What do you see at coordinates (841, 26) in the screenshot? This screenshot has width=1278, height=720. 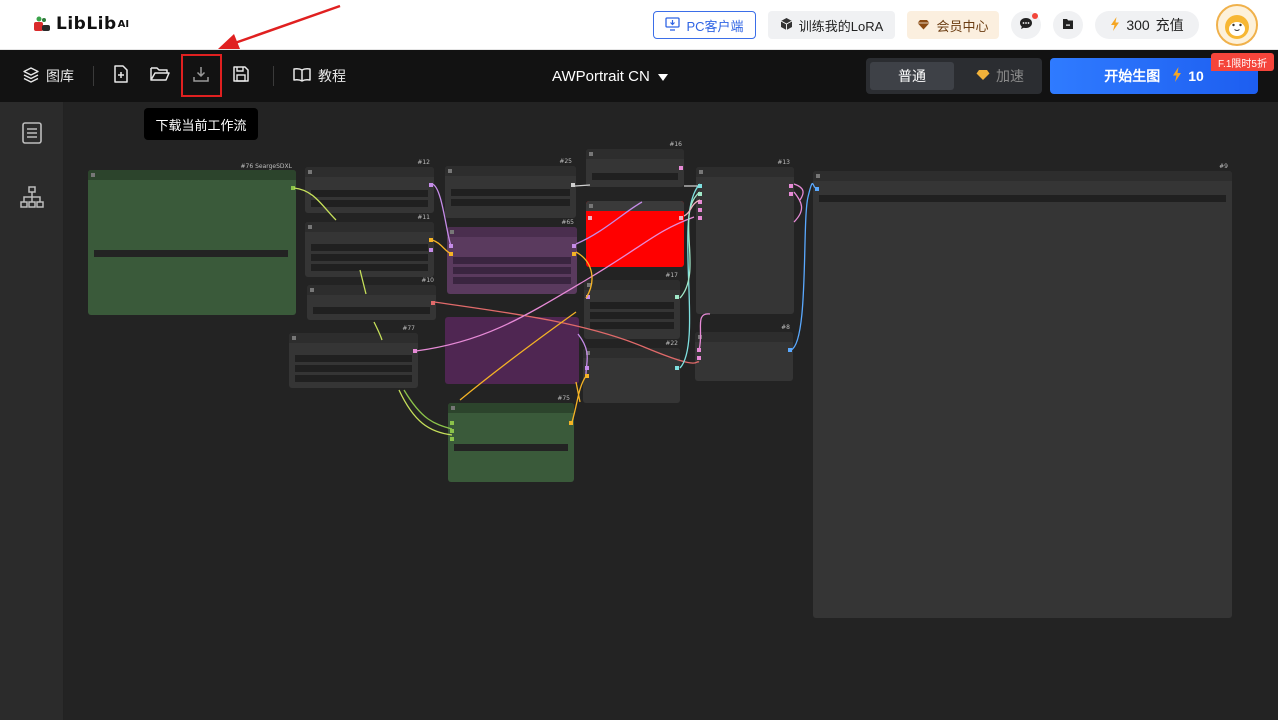 I see `train-lora-label: 训练我的LoRA` at bounding box center [841, 26].